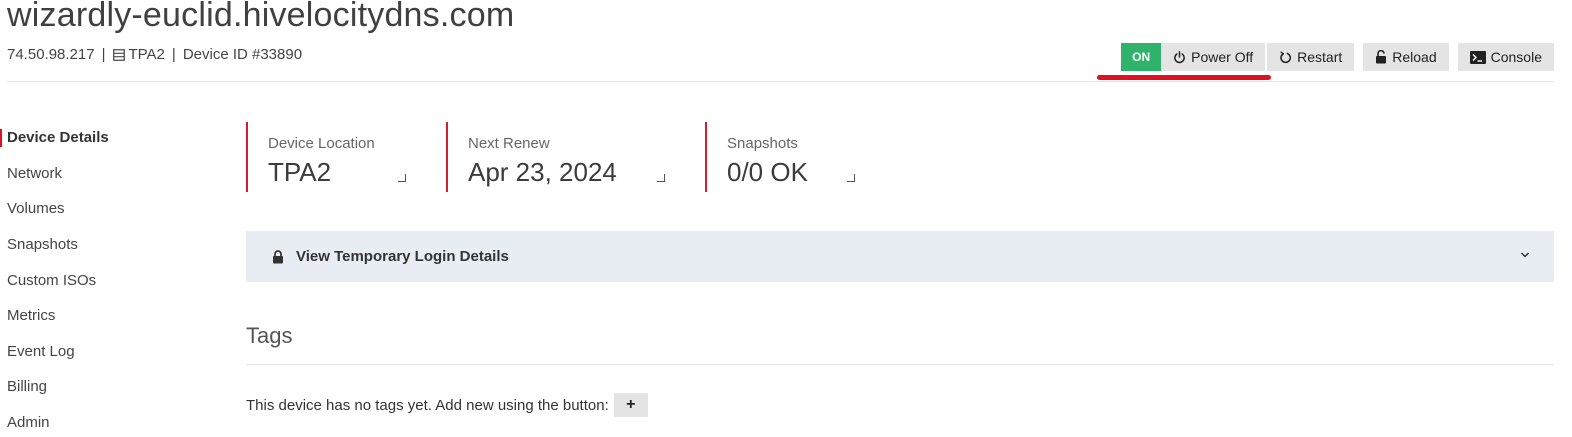 Image resolution: width=1572 pixels, height=437 pixels. I want to click on lock-icon, so click(278, 256).